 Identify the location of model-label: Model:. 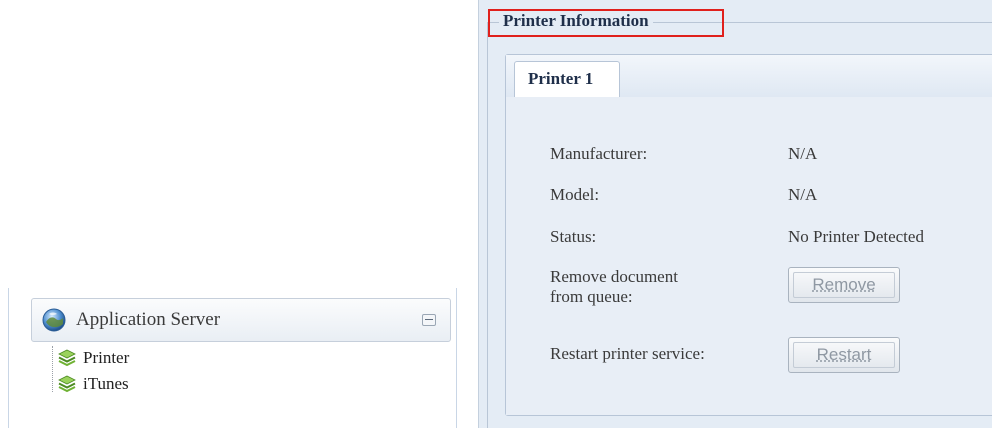
(575, 194).